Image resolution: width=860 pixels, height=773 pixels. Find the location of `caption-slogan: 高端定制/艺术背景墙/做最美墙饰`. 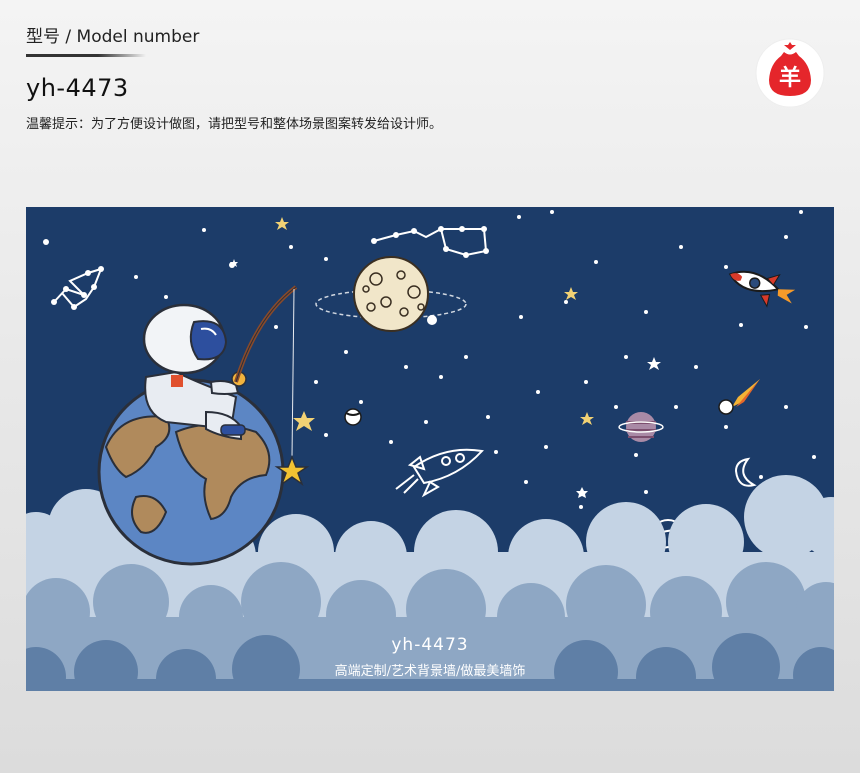

caption-slogan: 高端定制/艺术背景墙/做最美墙饰 is located at coordinates (430, 671).